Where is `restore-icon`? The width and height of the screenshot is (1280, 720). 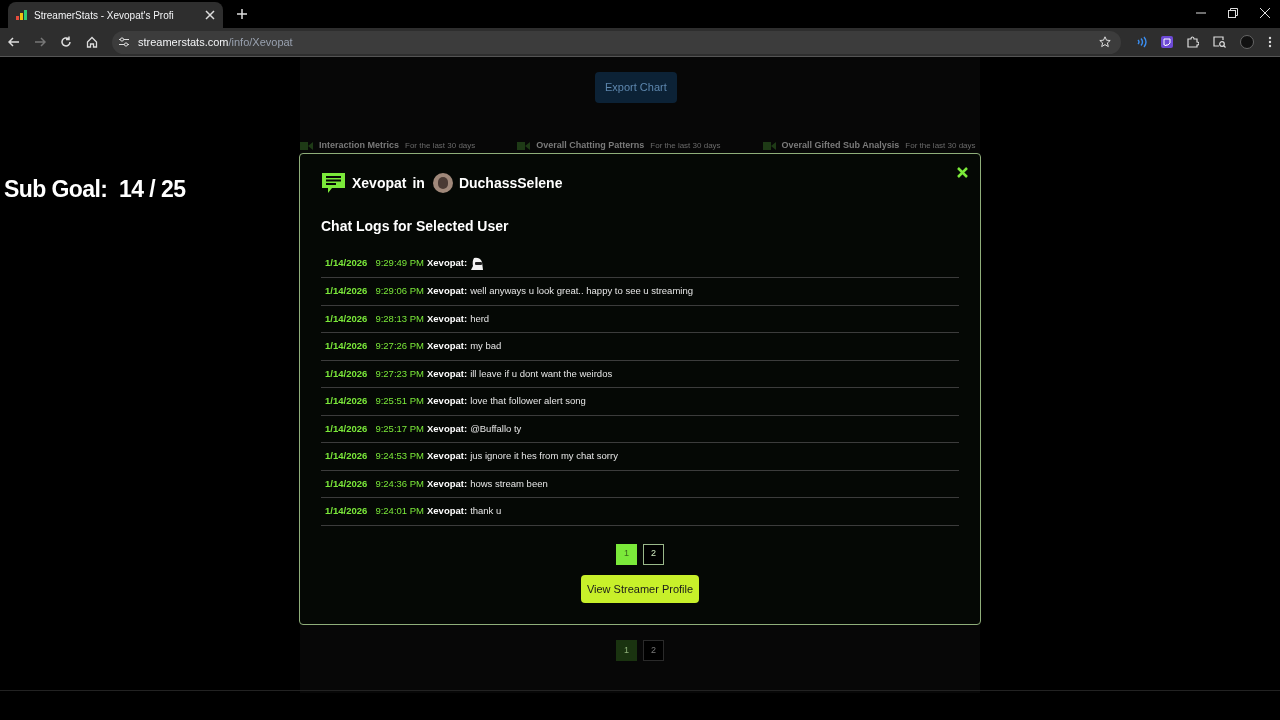
restore-icon is located at coordinates (1233, 13).